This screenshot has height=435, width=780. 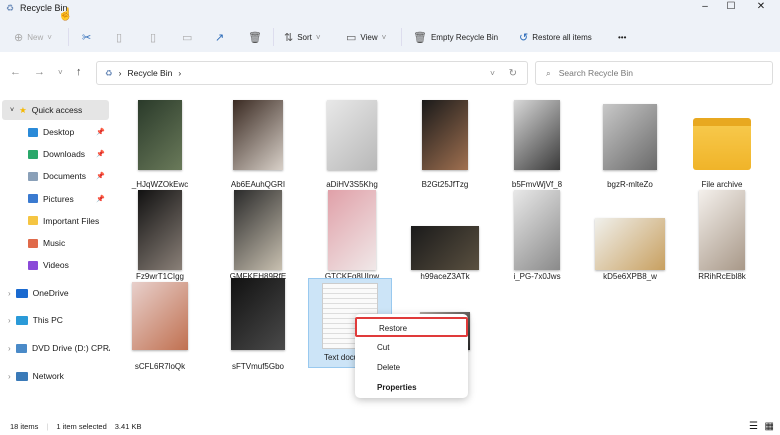 I want to click on menu-item-restore: Restore, so click(x=411, y=327).